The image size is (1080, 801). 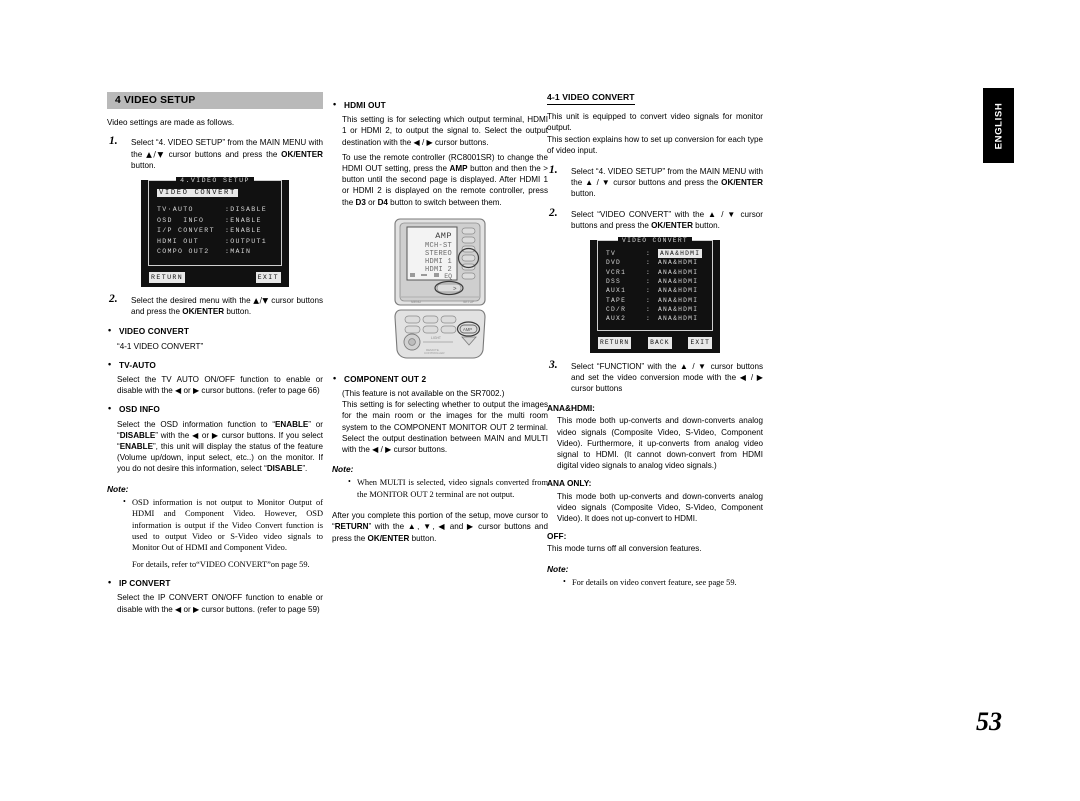 What do you see at coordinates (175, 210) in the screenshot?
I see `osd-row-label: TV·AUTO` at bounding box center [175, 210].